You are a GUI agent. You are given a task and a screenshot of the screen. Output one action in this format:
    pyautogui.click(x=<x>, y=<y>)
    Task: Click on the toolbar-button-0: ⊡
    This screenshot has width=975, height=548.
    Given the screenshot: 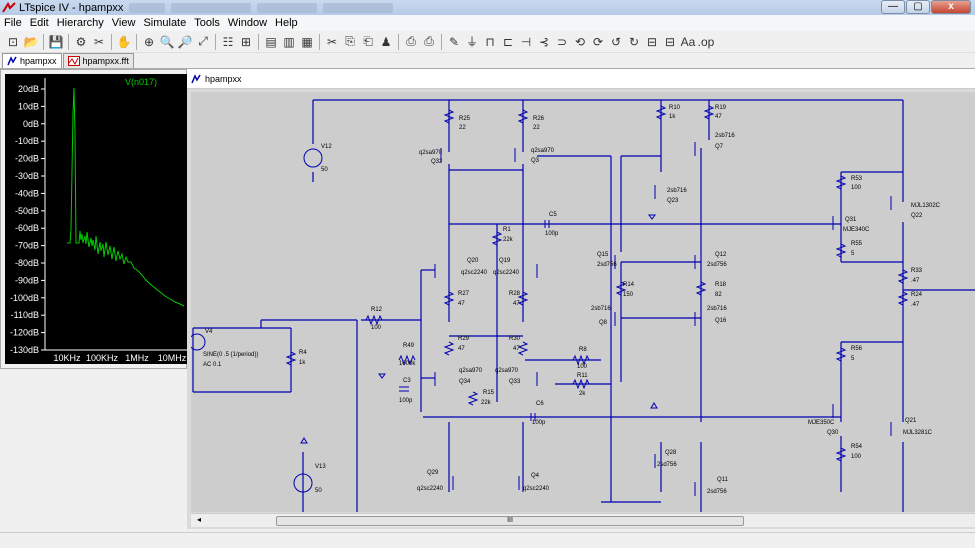 What is the action you would take?
    pyautogui.click(x=13, y=42)
    